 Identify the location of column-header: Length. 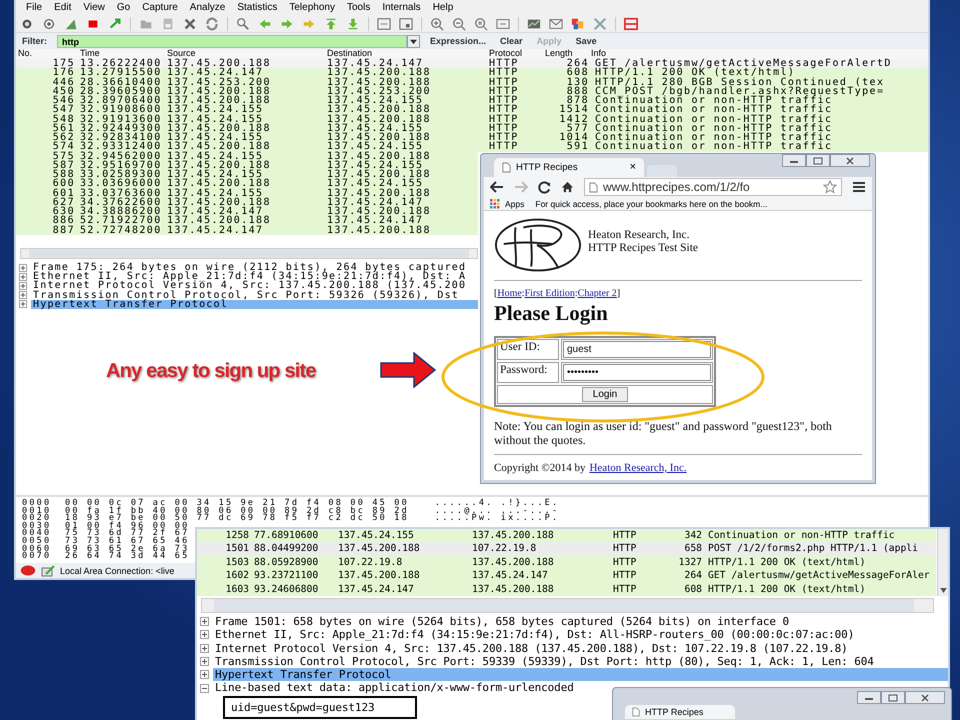
(566, 54).